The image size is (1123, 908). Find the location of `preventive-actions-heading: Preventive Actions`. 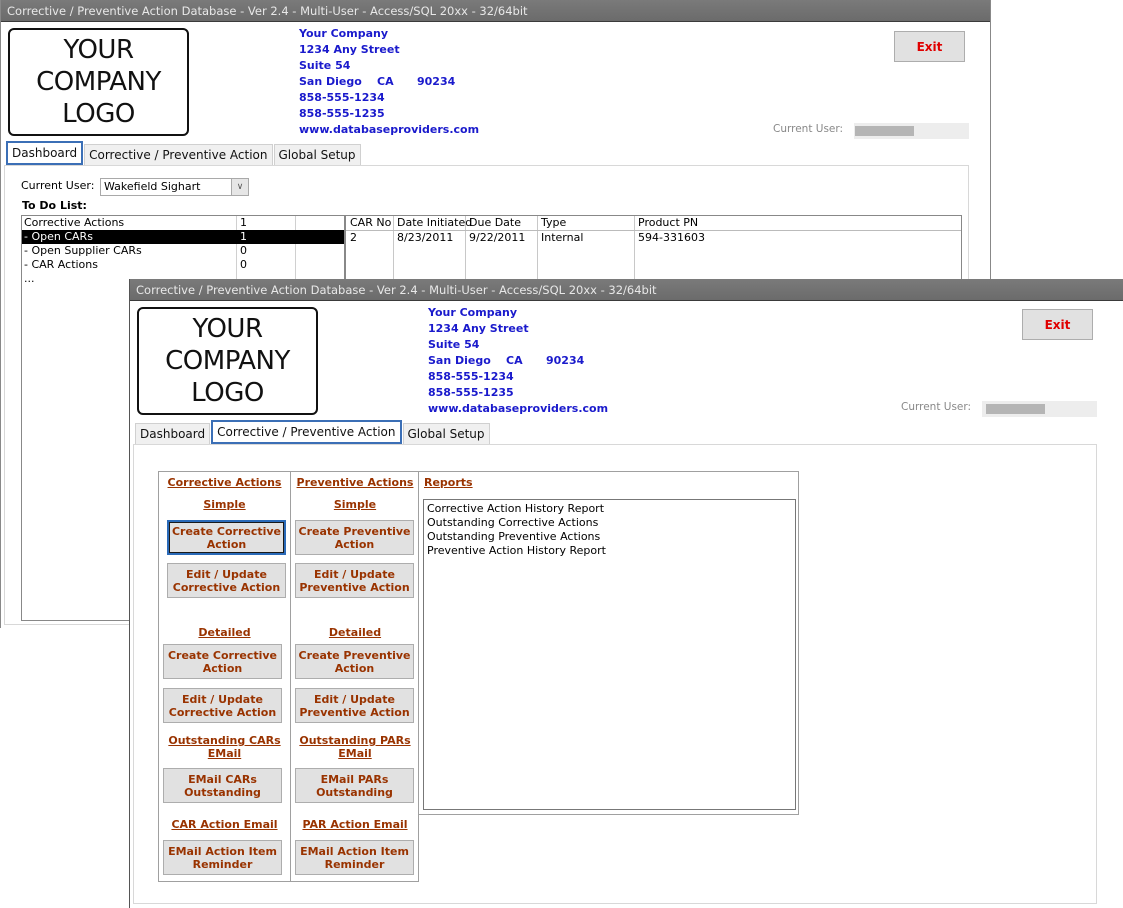

preventive-actions-heading: Preventive Actions is located at coordinates (355, 482).